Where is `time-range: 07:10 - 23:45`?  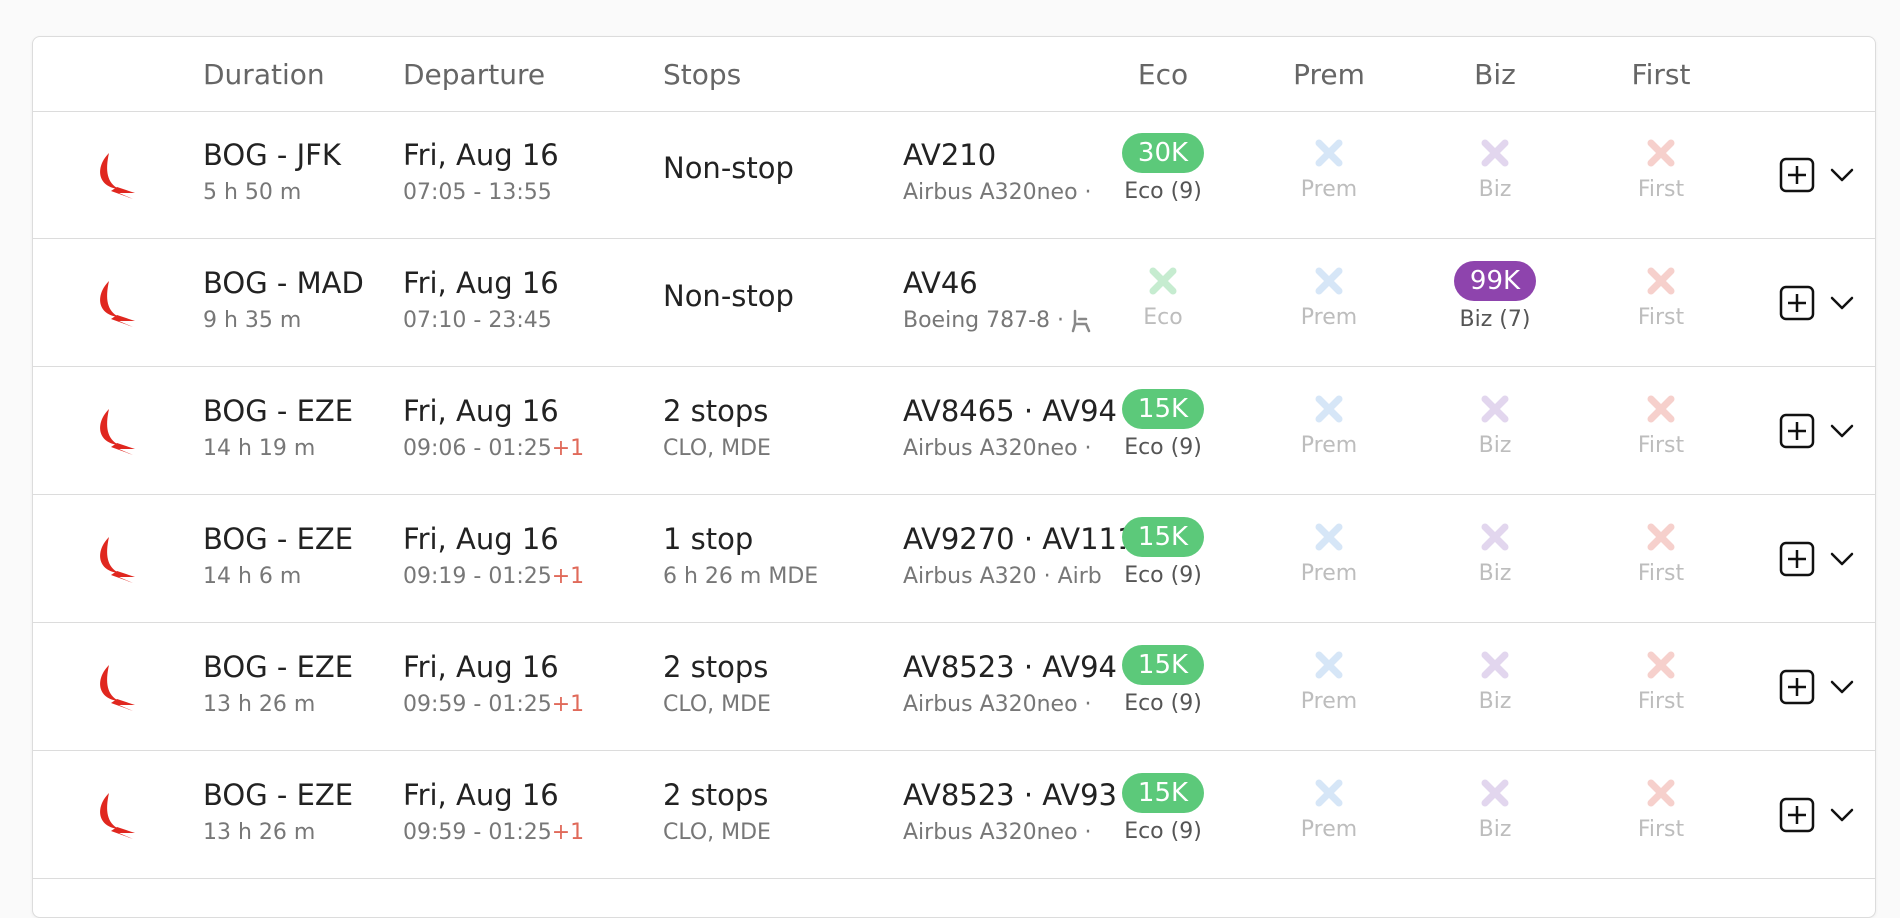 time-range: 07:10 - 23:45 is located at coordinates (477, 320).